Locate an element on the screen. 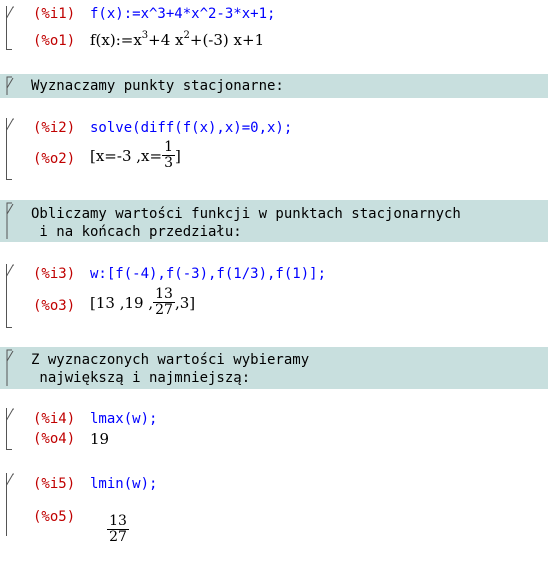  output-expression: [x=-3 ,x= 13 ] is located at coordinates (135, 155).